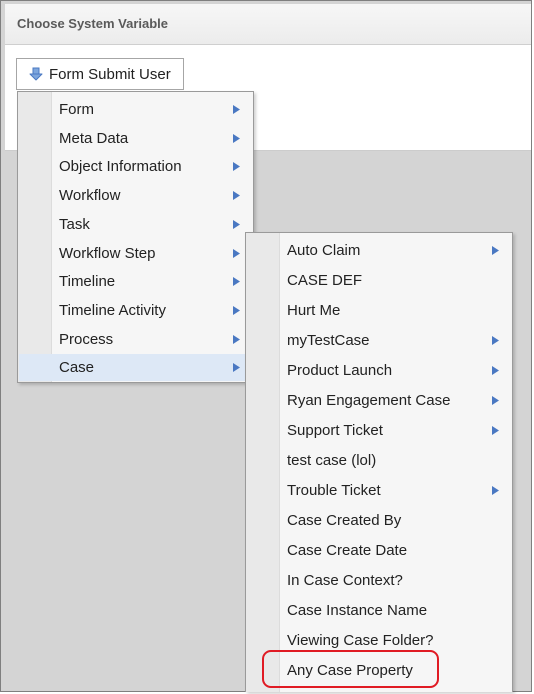 The height and width of the screenshot is (694, 534). What do you see at coordinates (344, 520) in the screenshot?
I see `menu-item-label: Case Created By` at bounding box center [344, 520].